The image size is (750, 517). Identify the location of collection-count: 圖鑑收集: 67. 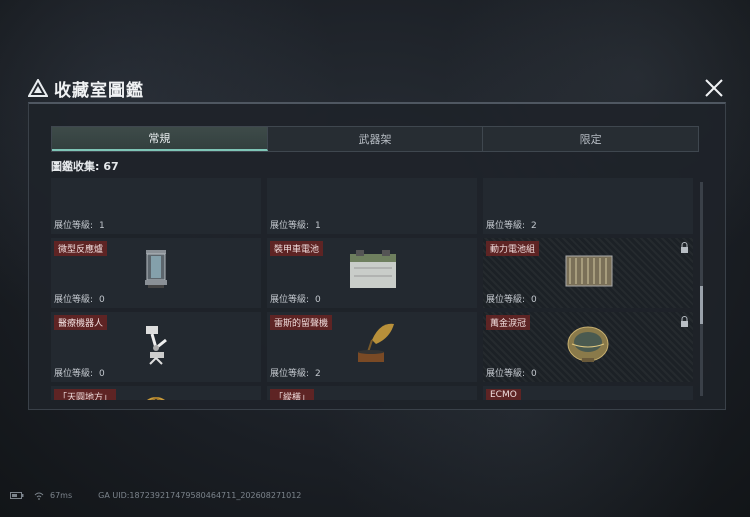
(85, 166).